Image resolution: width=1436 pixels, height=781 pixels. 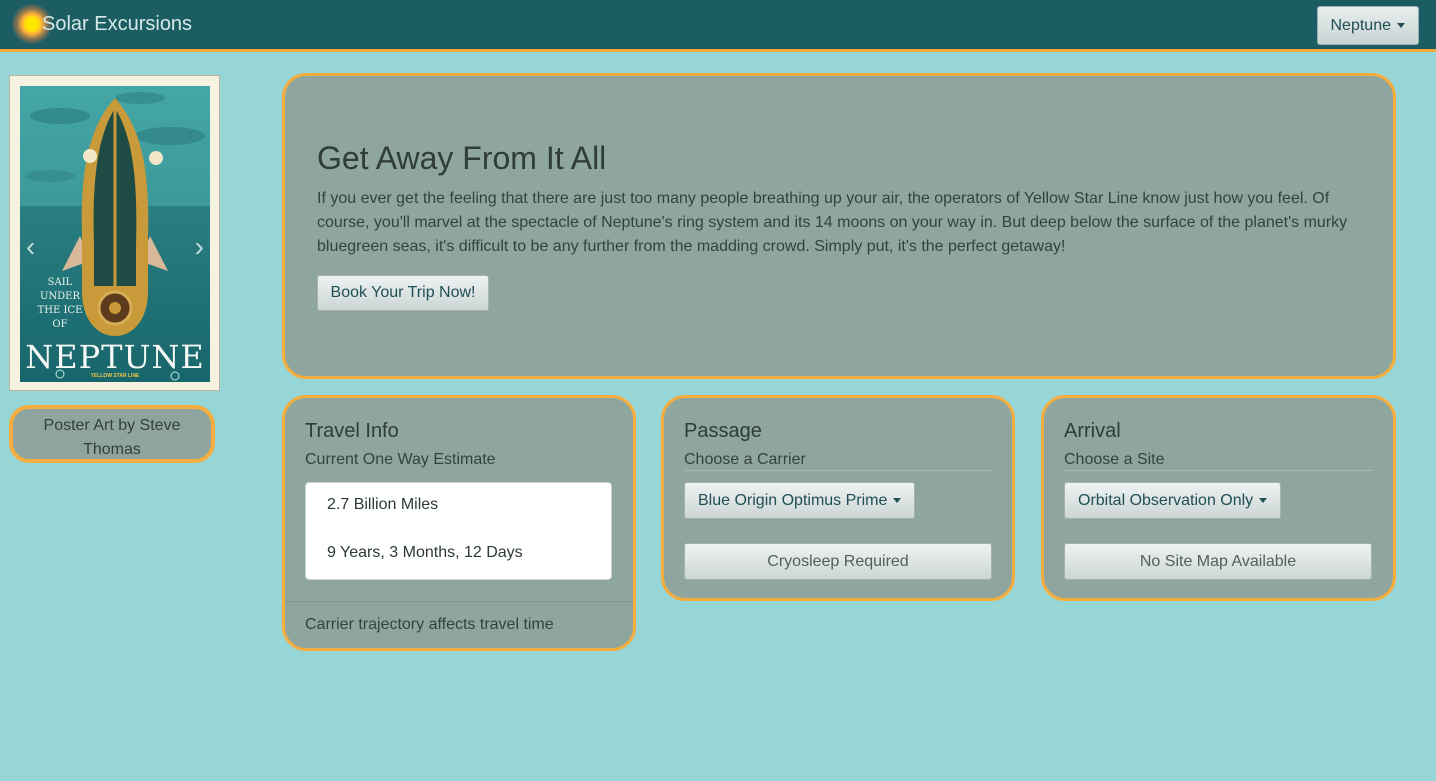 What do you see at coordinates (1092, 431) in the screenshot?
I see `arrival-title: Arrival` at bounding box center [1092, 431].